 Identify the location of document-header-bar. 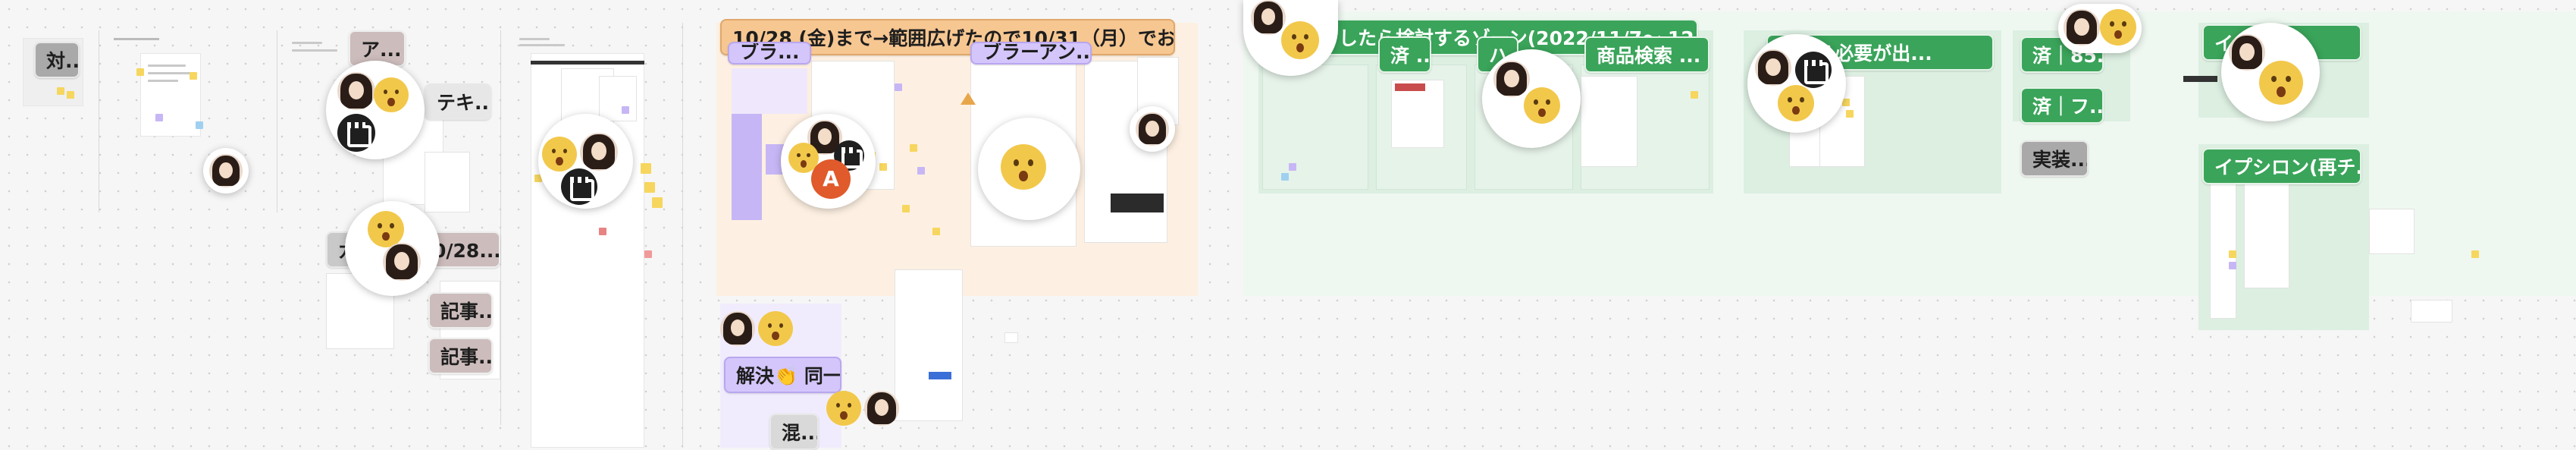
(587, 63).